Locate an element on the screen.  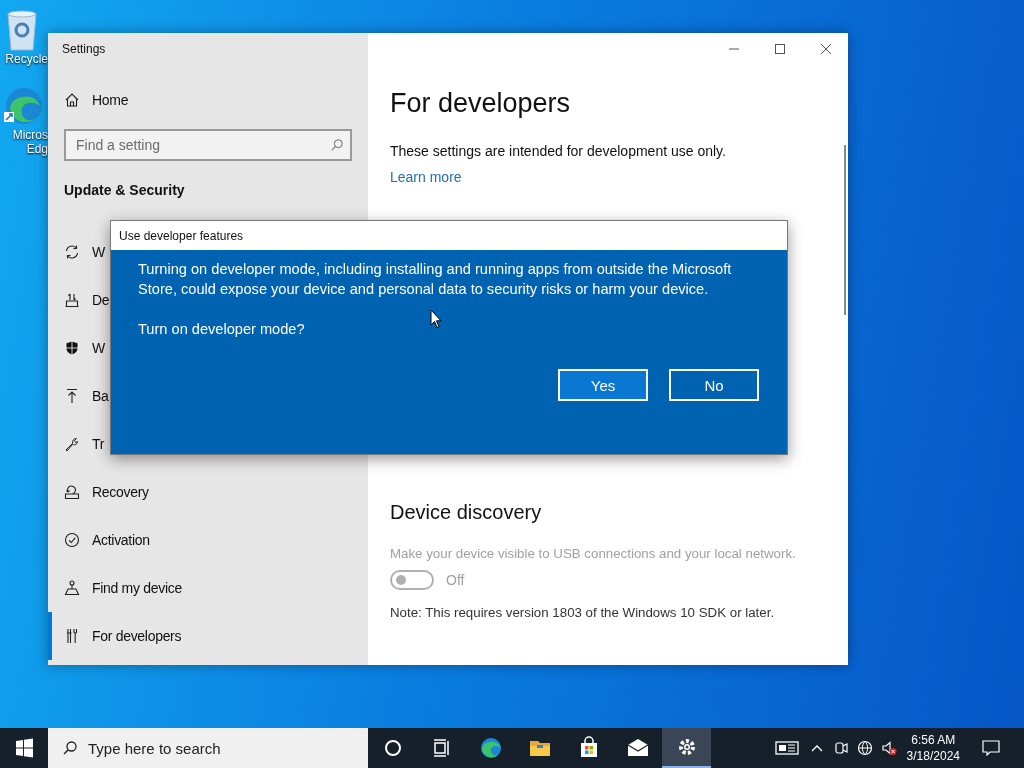
dialog-title: Use developer features is located at coordinates (449, 235).